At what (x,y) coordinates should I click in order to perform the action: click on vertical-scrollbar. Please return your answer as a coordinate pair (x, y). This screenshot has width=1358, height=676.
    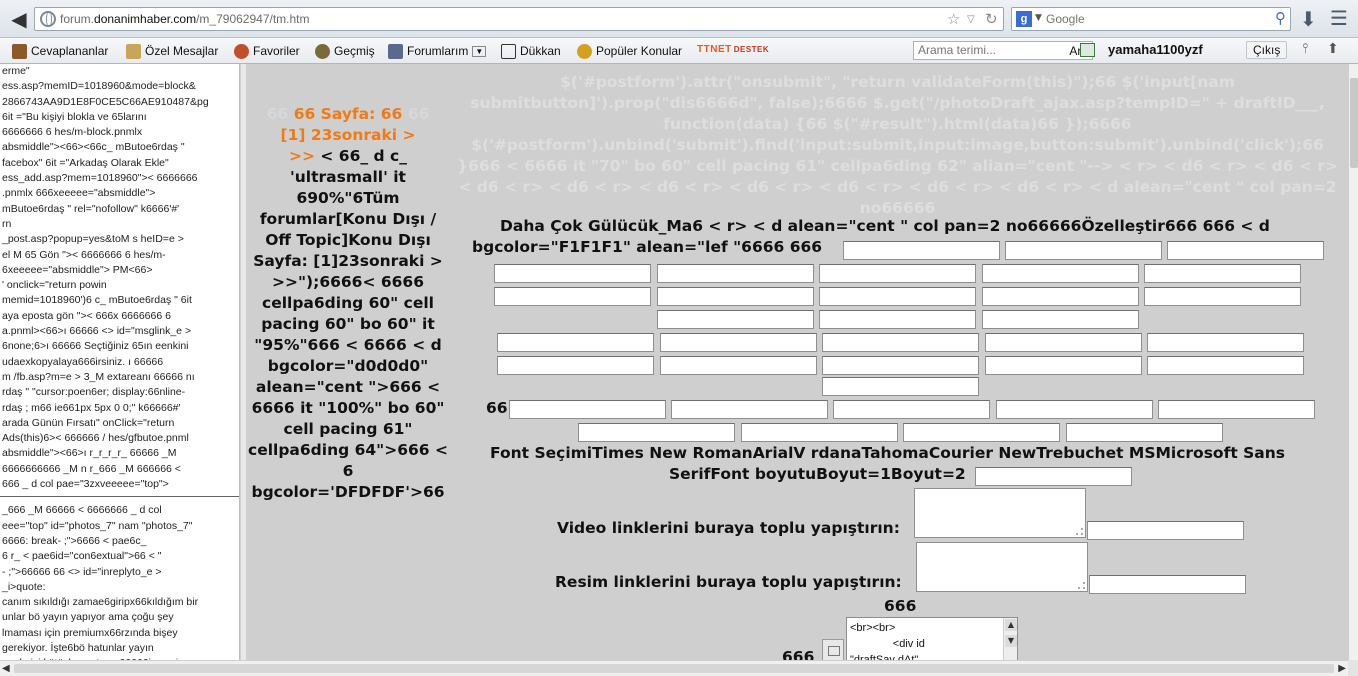
    Looking at the image, I should click on (1353, 362).